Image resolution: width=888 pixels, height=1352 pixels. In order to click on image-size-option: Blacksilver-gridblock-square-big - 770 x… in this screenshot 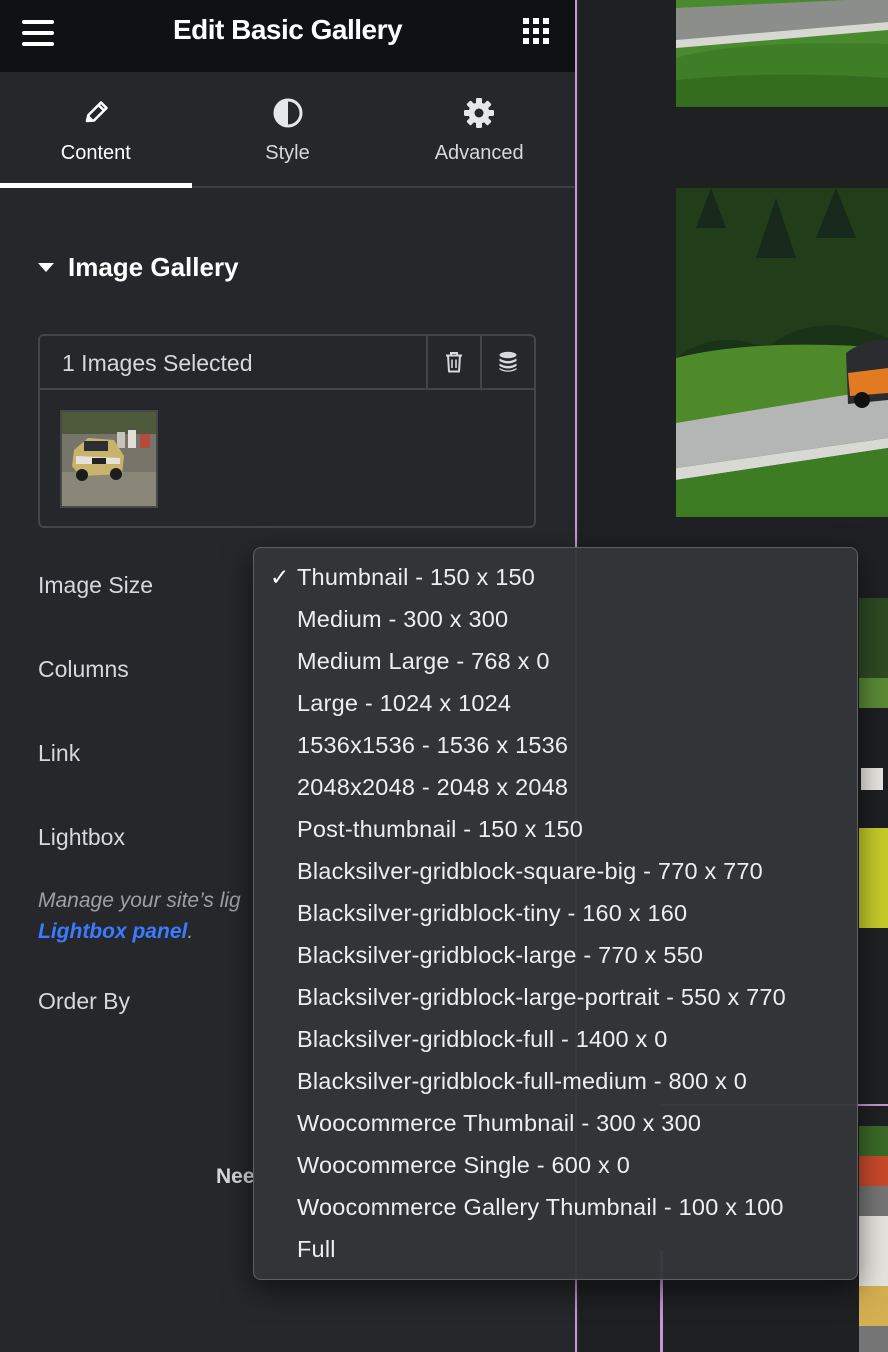, I will do `click(555, 871)`.